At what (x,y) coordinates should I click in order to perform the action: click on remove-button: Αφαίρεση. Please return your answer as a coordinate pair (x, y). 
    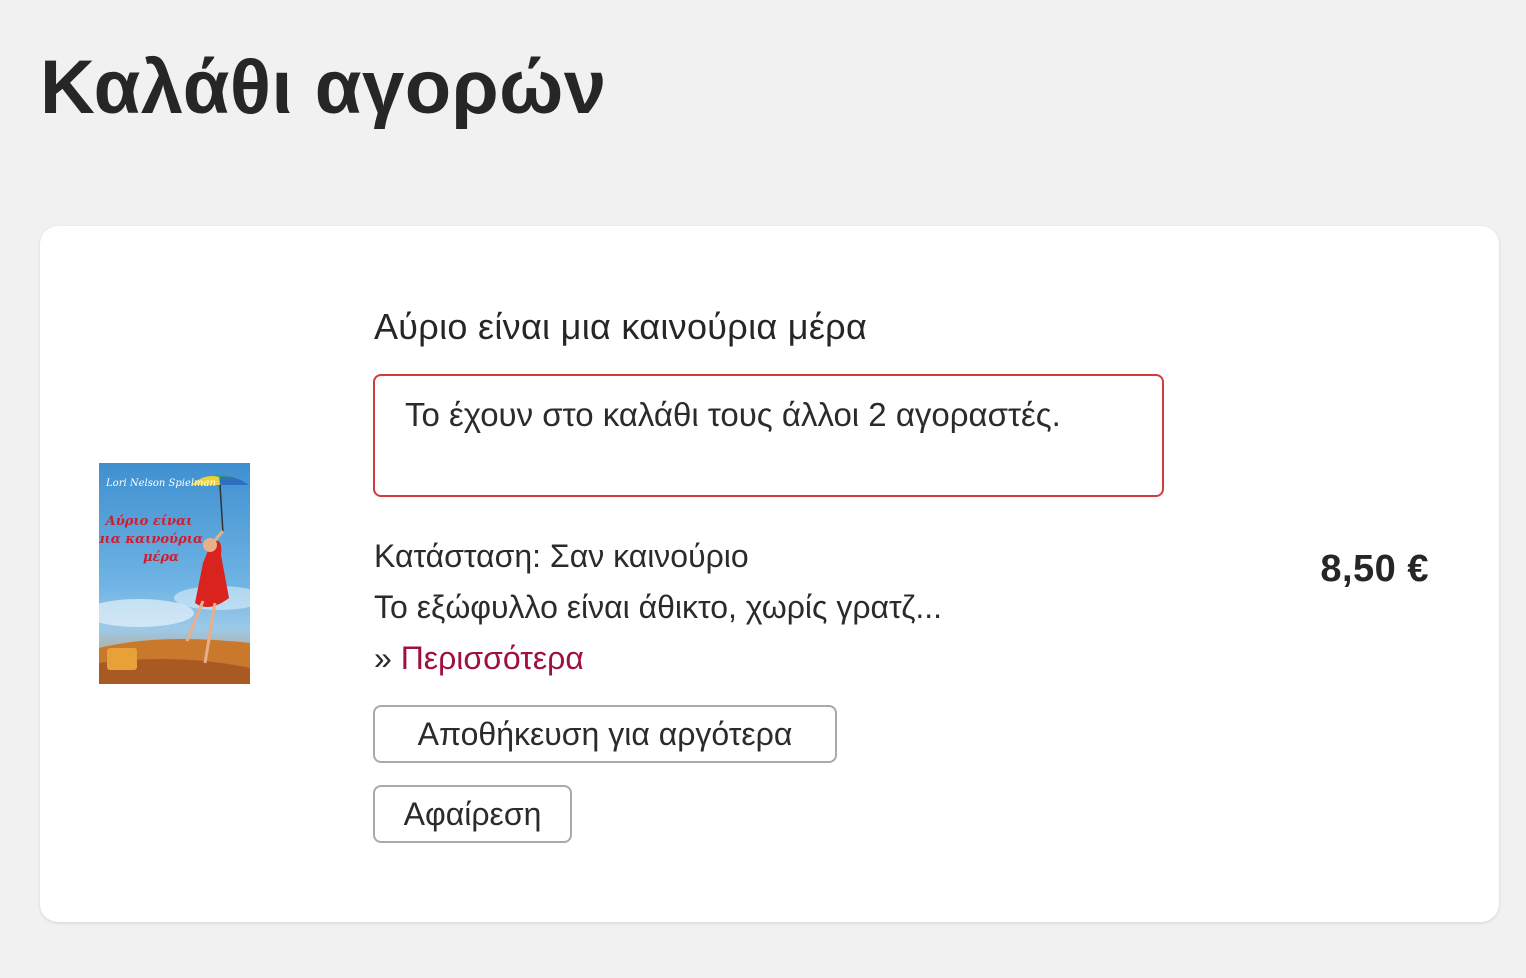
    Looking at the image, I should click on (472, 814).